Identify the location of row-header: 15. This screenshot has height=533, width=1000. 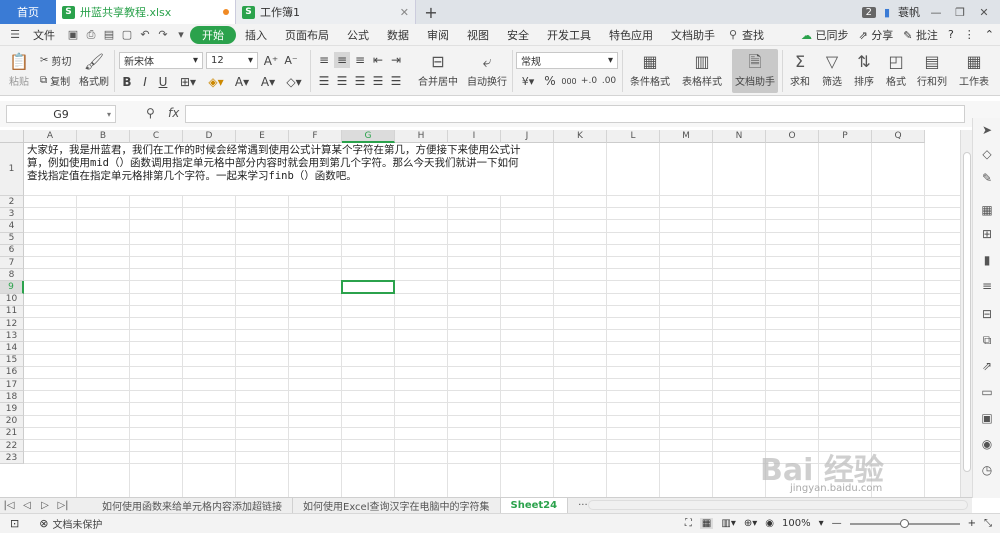
(12, 360).